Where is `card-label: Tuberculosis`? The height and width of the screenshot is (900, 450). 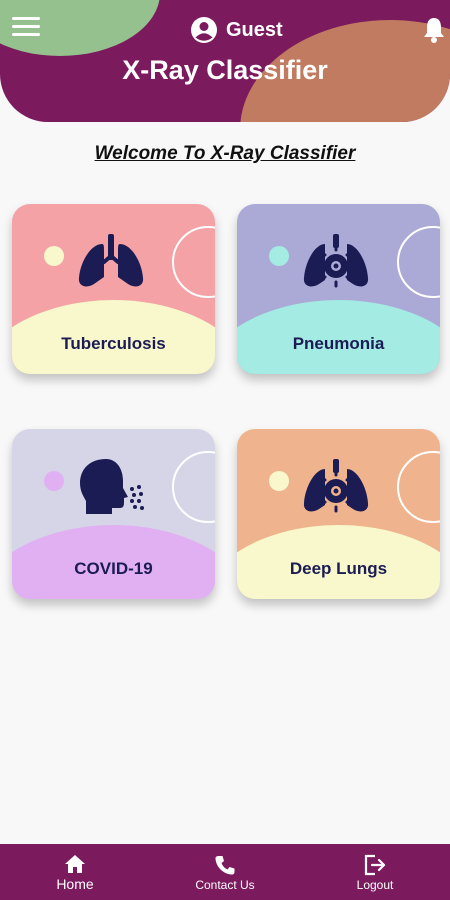 card-label: Tuberculosis is located at coordinates (113, 343).